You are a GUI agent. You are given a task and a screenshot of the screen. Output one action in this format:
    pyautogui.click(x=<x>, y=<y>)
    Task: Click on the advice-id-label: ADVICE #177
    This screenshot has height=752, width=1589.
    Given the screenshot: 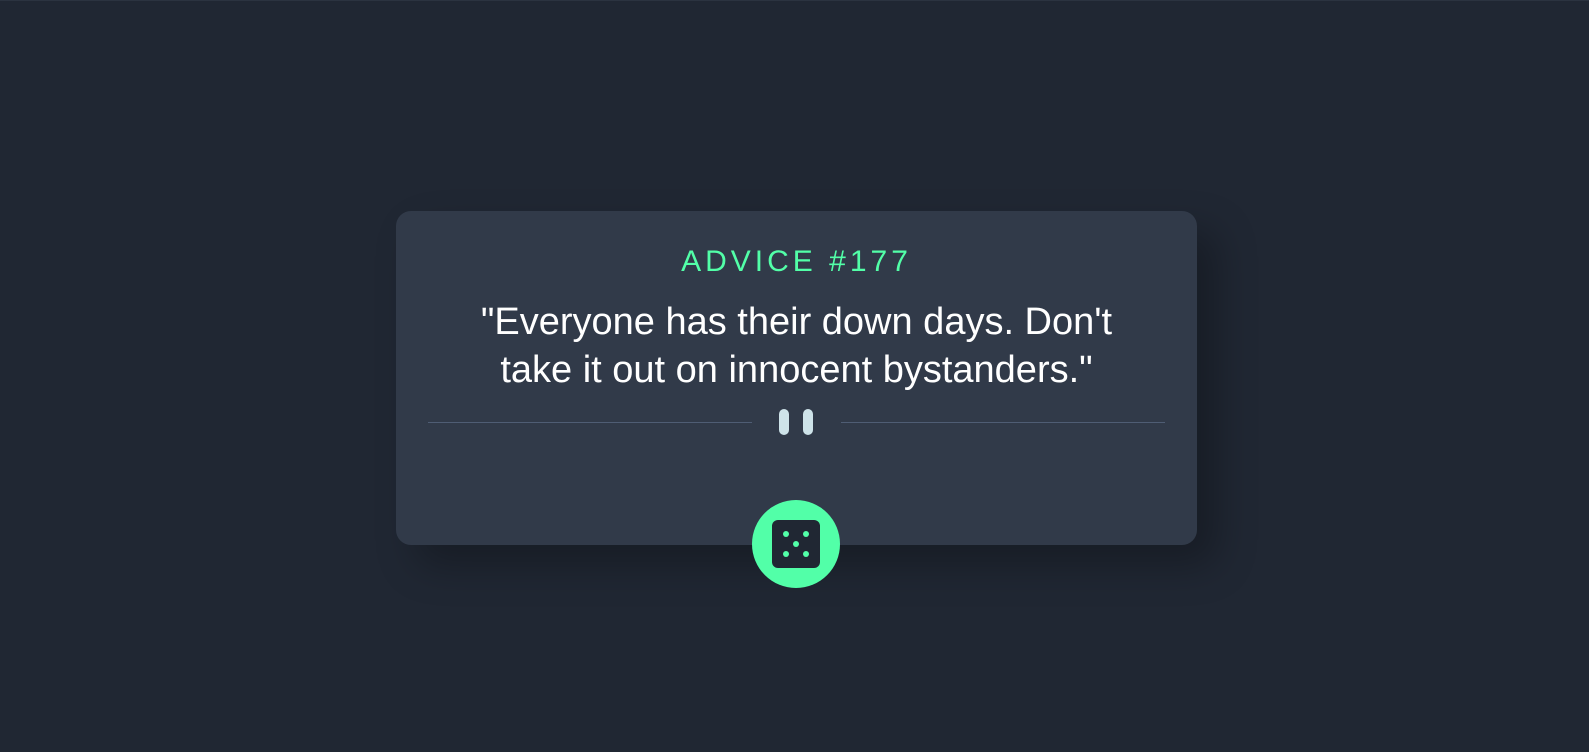 What is the action you would take?
    pyautogui.click(x=796, y=261)
    